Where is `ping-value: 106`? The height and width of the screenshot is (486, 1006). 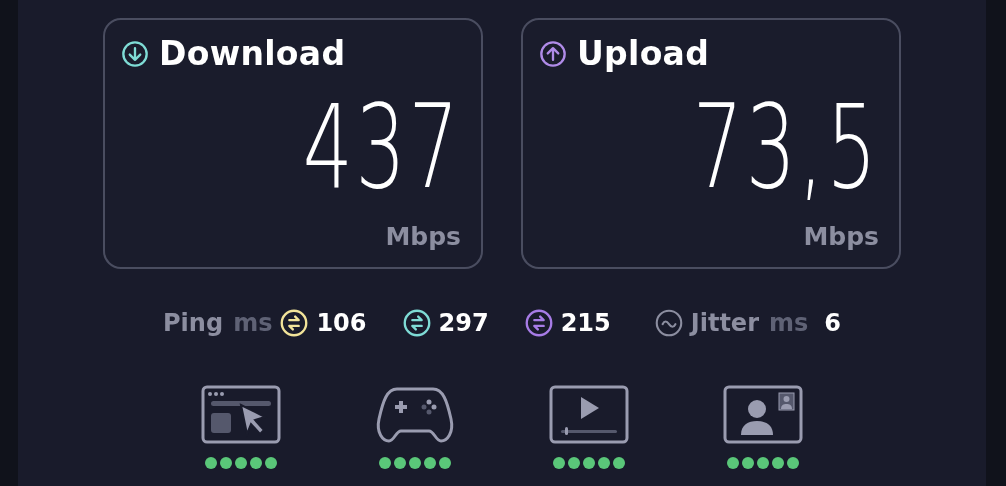
ping-value: 106 is located at coordinates (341, 323).